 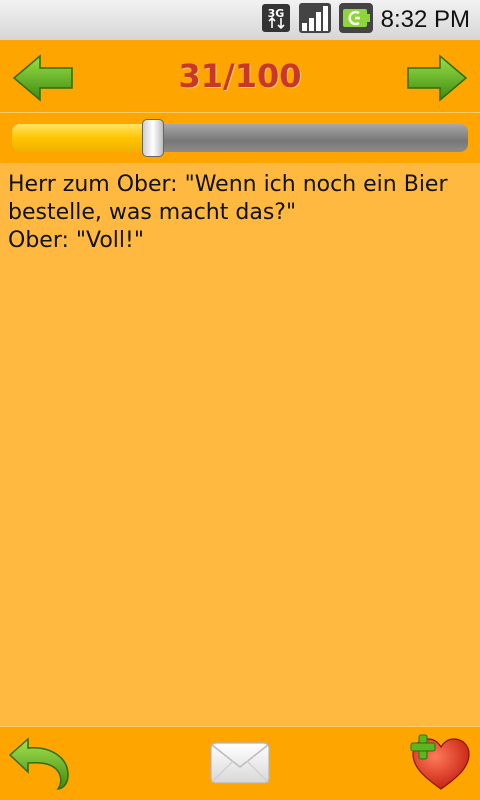 I want to click on arrow-right-icon, so click(x=437, y=78).